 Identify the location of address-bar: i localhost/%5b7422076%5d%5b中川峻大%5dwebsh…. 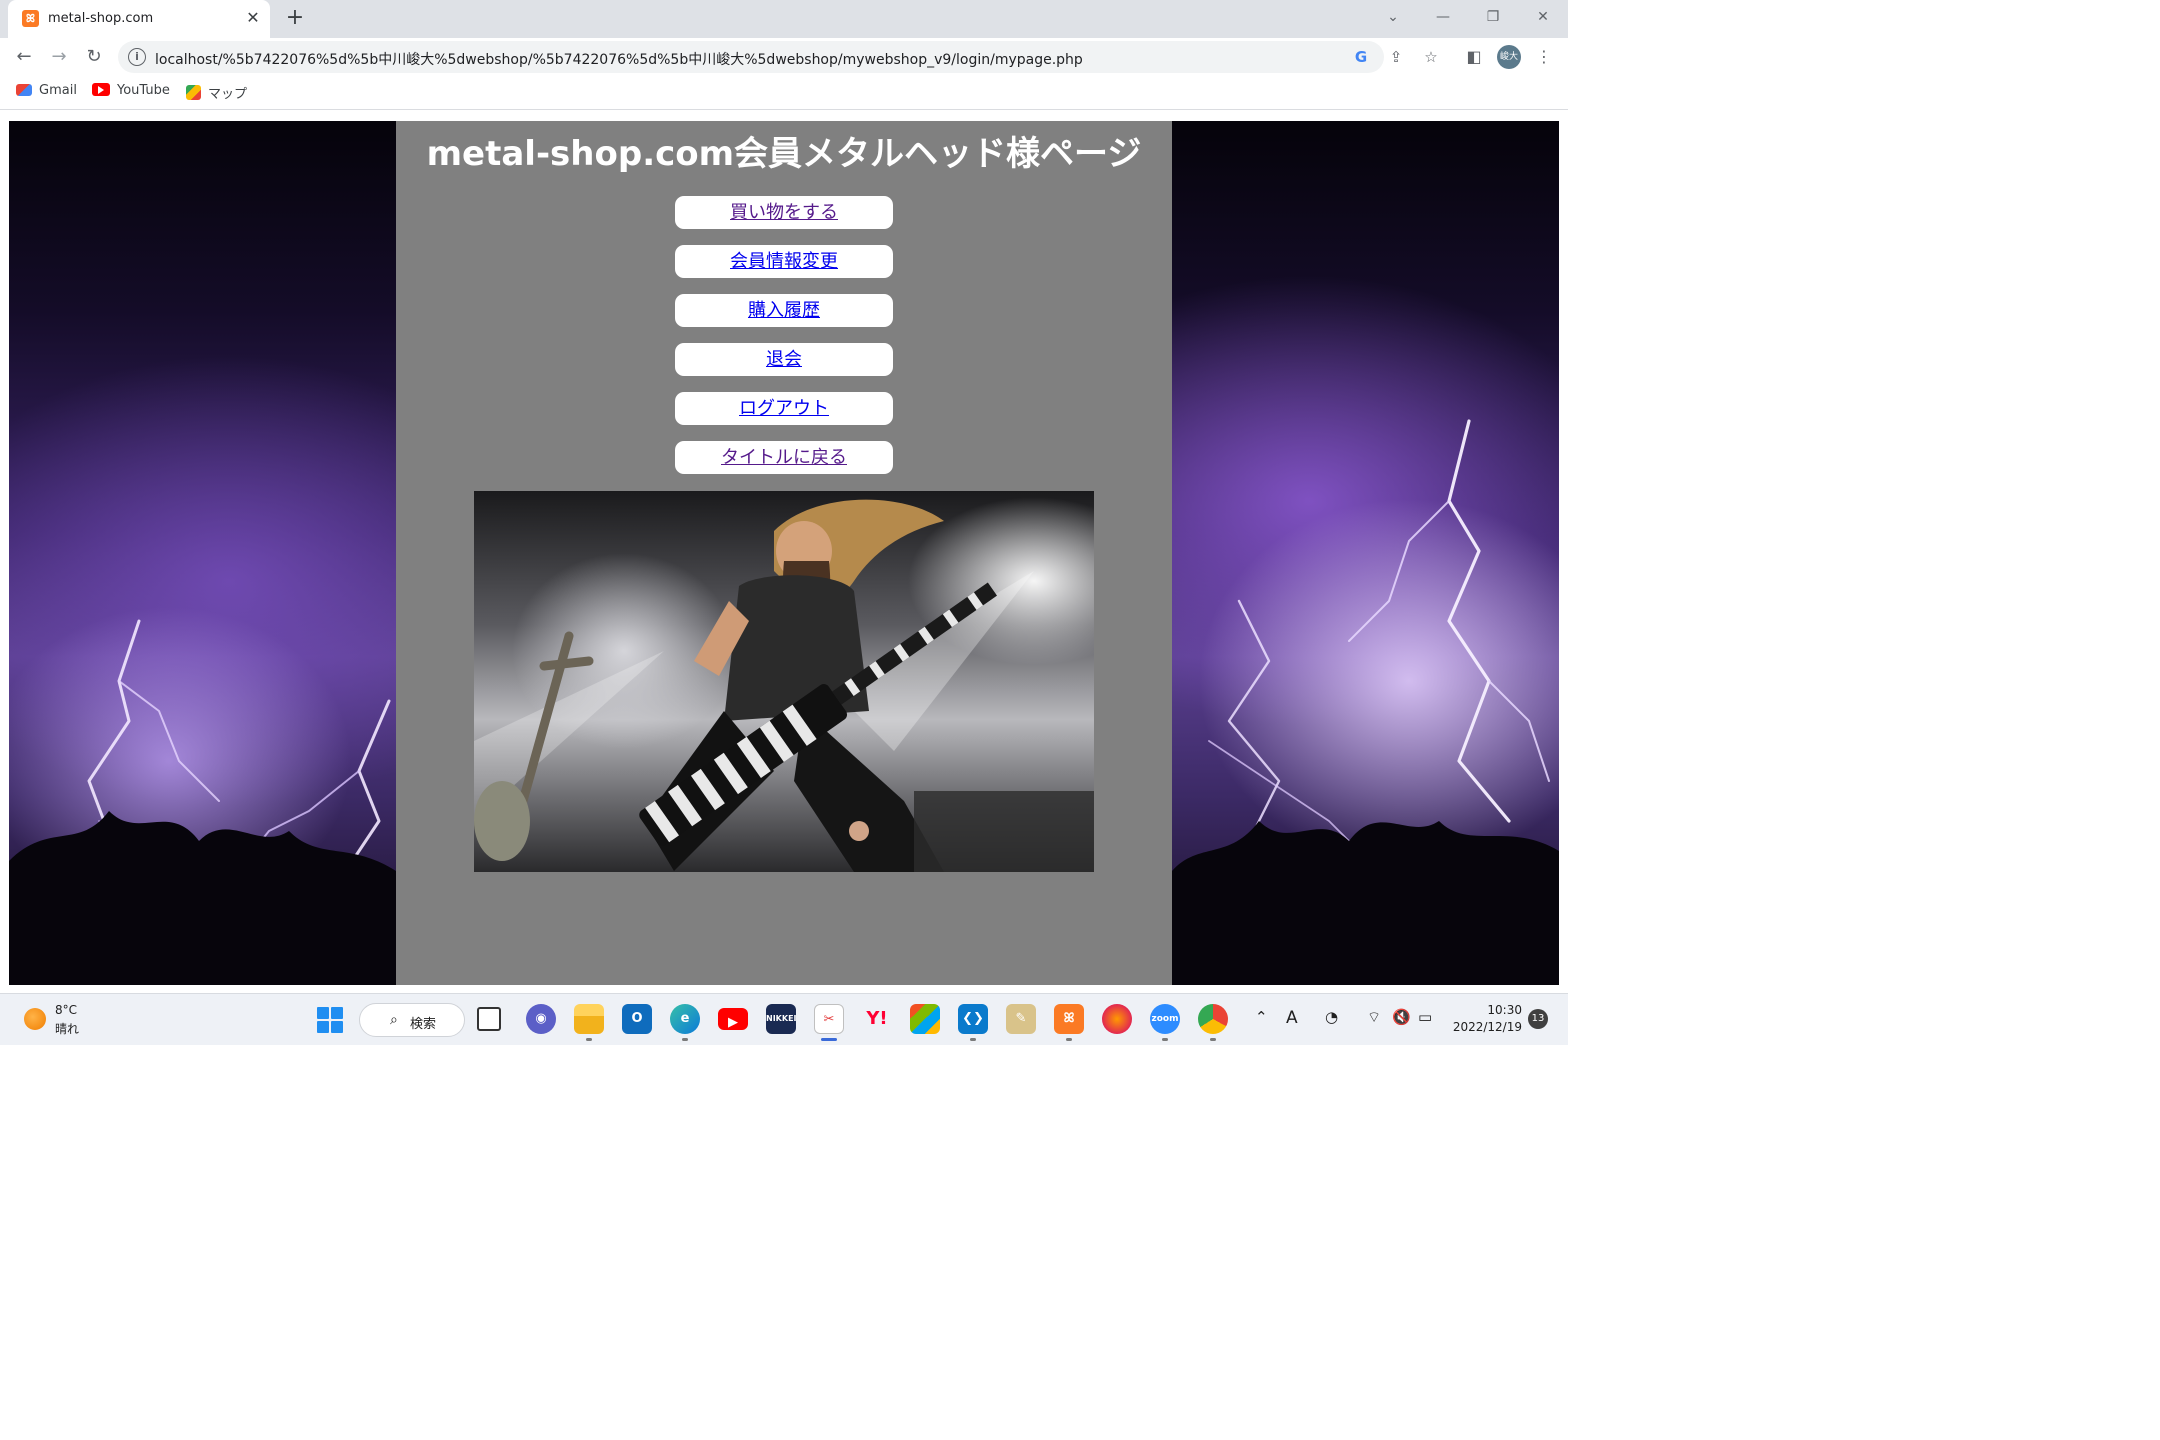
(778, 57).